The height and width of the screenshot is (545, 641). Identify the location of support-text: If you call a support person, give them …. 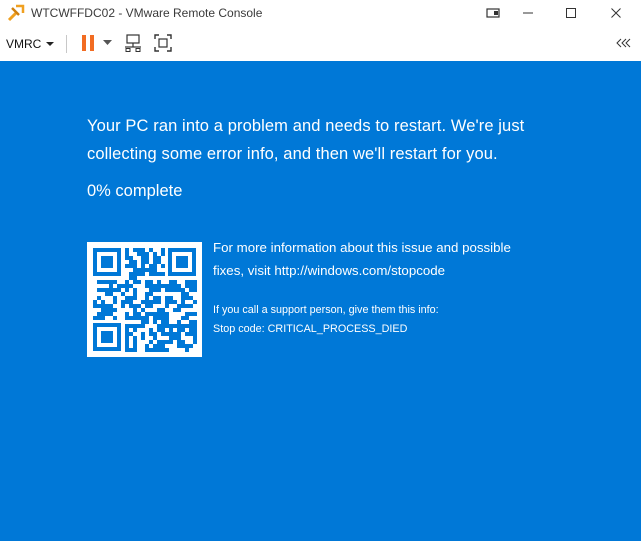
(326, 310).